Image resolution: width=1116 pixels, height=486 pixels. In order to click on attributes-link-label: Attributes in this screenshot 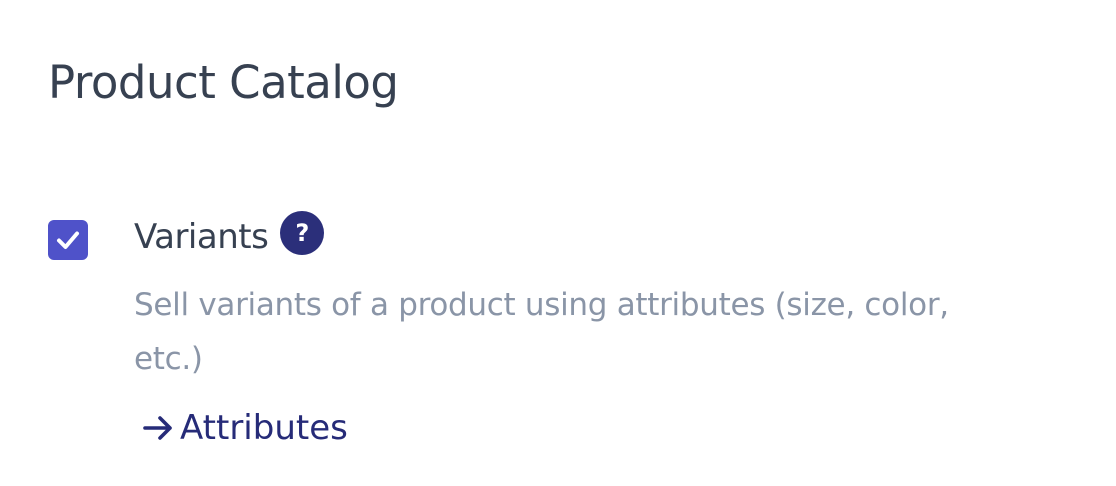, I will do `click(264, 428)`.